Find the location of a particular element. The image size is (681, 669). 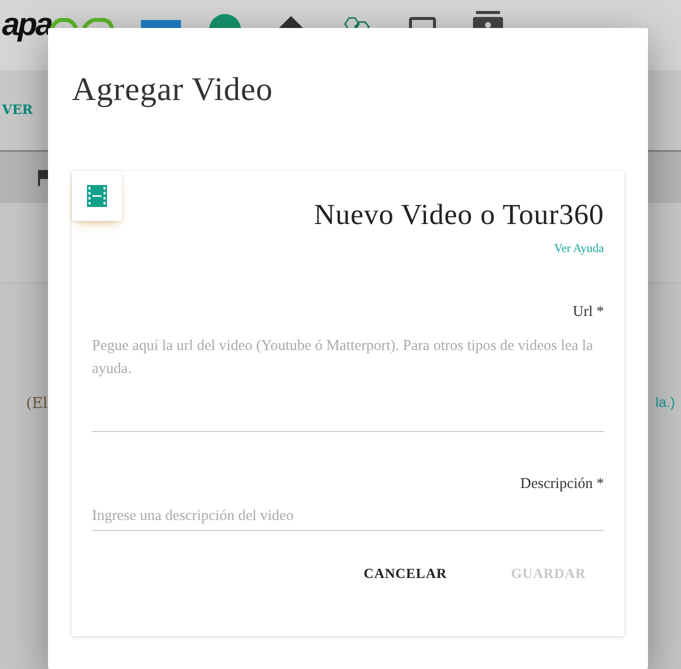

flag-icon is located at coordinates (43, 178).